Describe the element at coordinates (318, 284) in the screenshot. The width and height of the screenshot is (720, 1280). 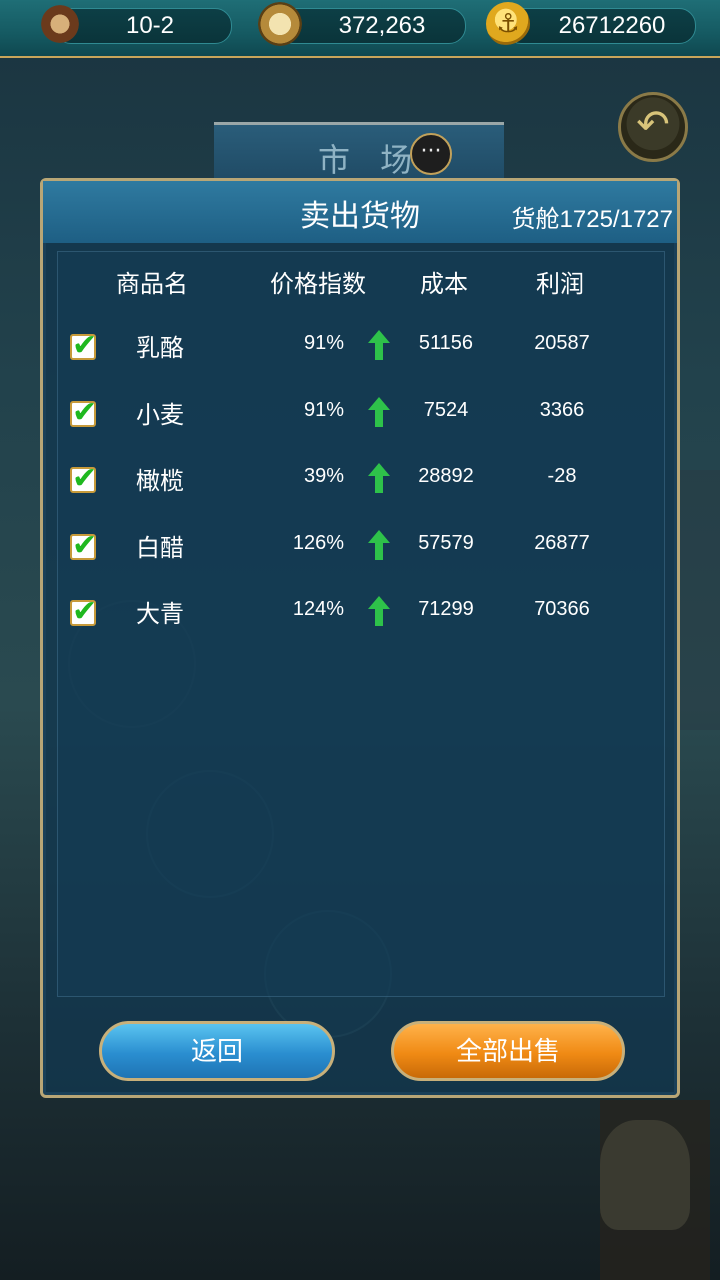
I see `header-price-index: 价格指数` at that location.